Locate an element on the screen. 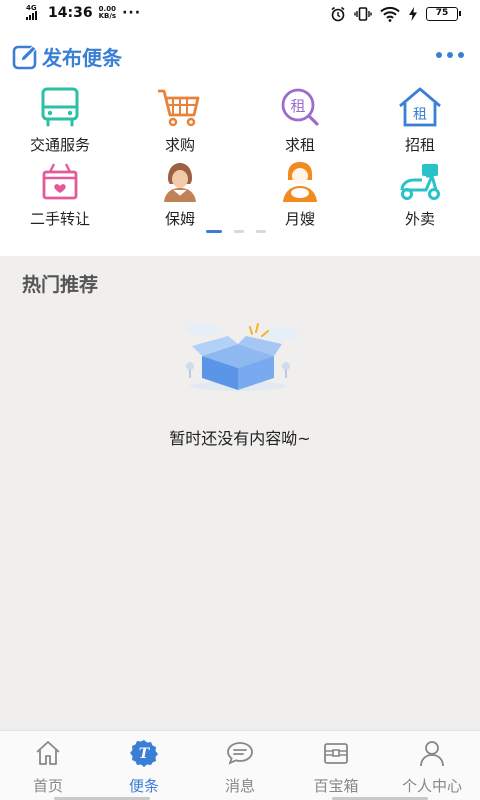 The width and height of the screenshot is (480, 800). service-maternity-nurse: 月嫂 is located at coordinates (300, 195).